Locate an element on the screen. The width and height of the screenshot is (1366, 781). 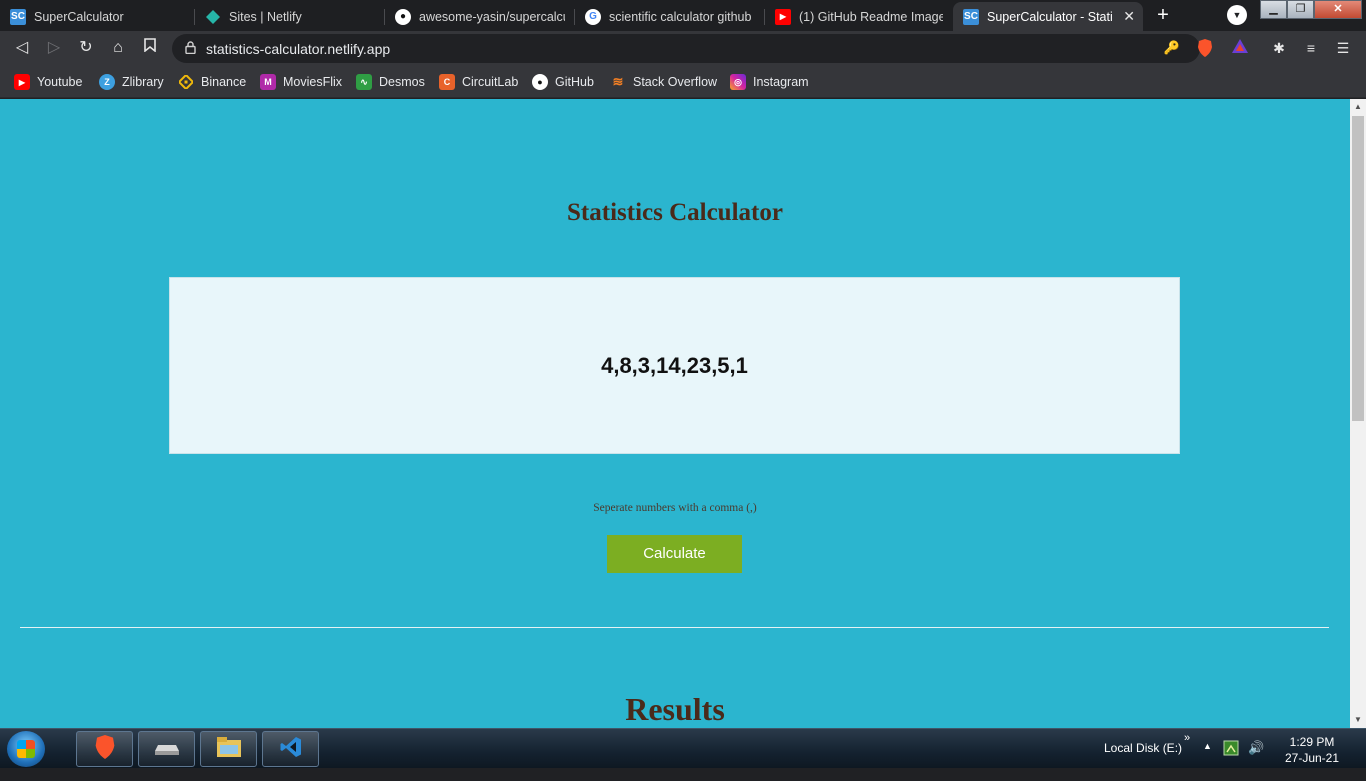
bookmark-github: ● GitHub is located at coordinates (563, 82).